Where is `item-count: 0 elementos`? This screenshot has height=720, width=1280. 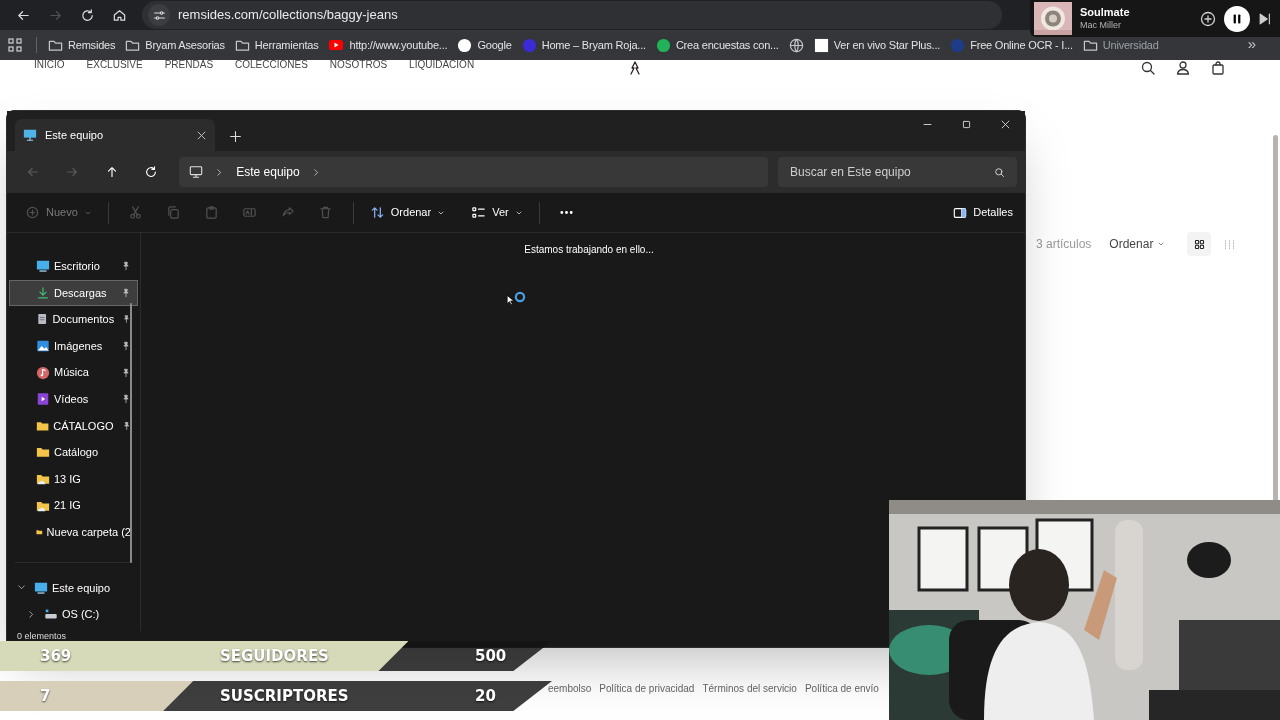 item-count: 0 elementos is located at coordinates (42, 636).